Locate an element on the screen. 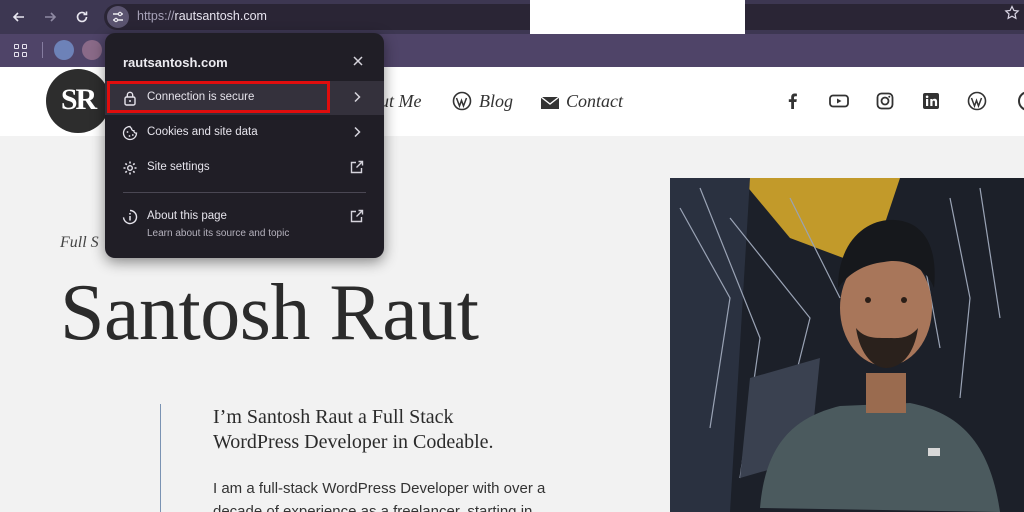  hero-subtitle: Full S is located at coordinates (79, 242).